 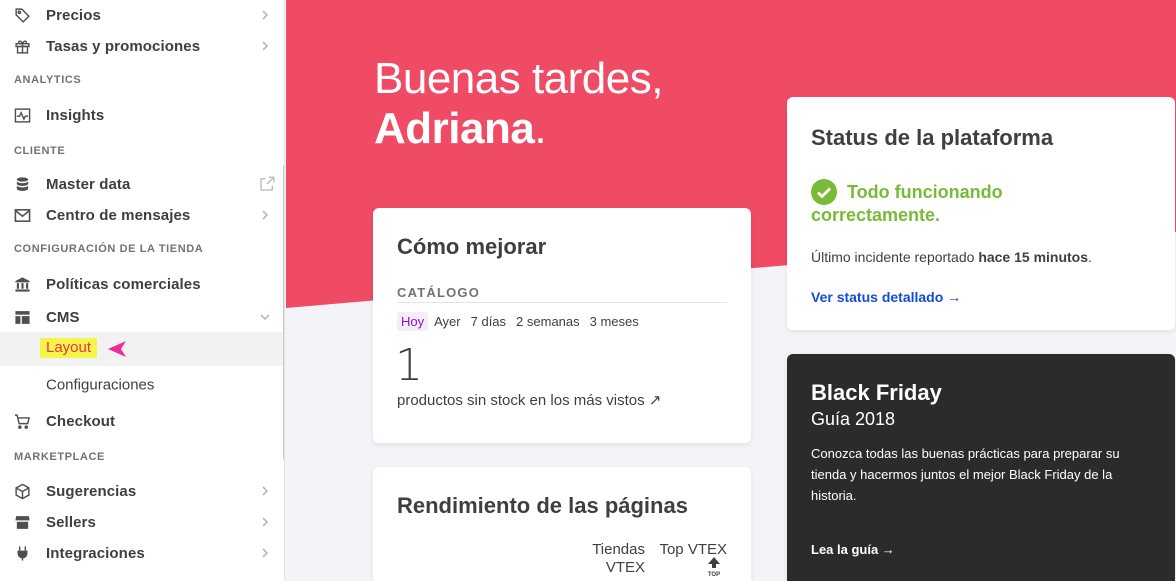 What do you see at coordinates (853, 419) in the screenshot?
I see `black-friday-subtitle: Guía 2018` at bounding box center [853, 419].